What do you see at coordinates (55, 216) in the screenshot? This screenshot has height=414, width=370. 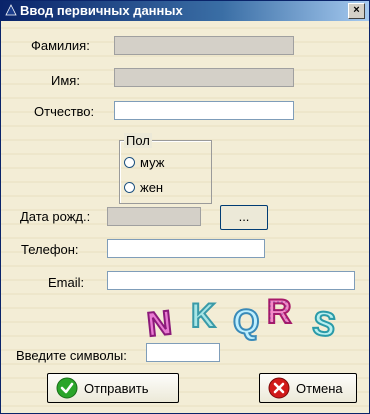 I see `birthdate-label: Дата рожд.:` at bounding box center [55, 216].